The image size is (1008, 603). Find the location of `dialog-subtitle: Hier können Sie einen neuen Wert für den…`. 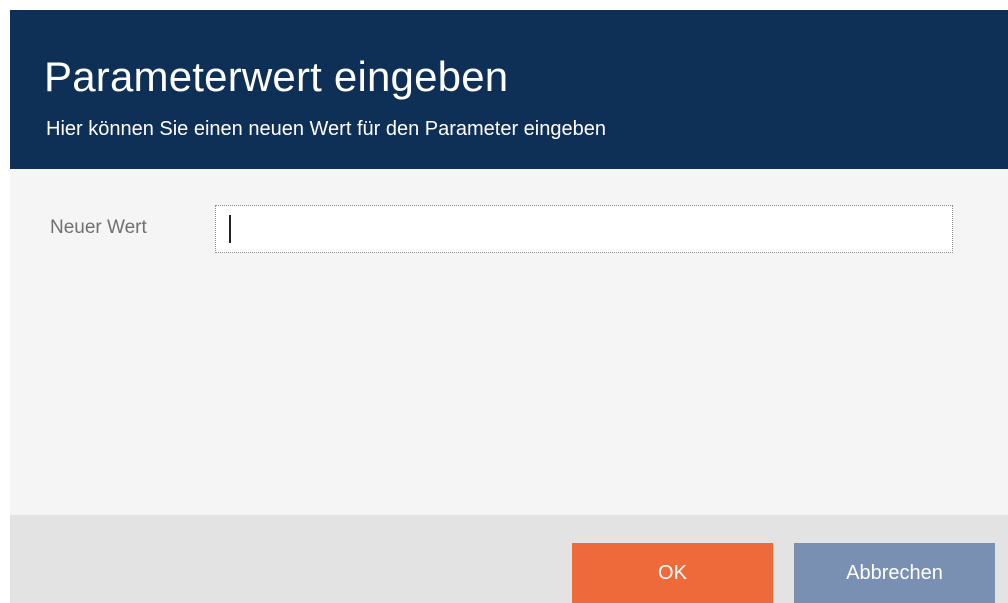

dialog-subtitle: Hier können Sie einen neuen Wert für den… is located at coordinates (326, 129).